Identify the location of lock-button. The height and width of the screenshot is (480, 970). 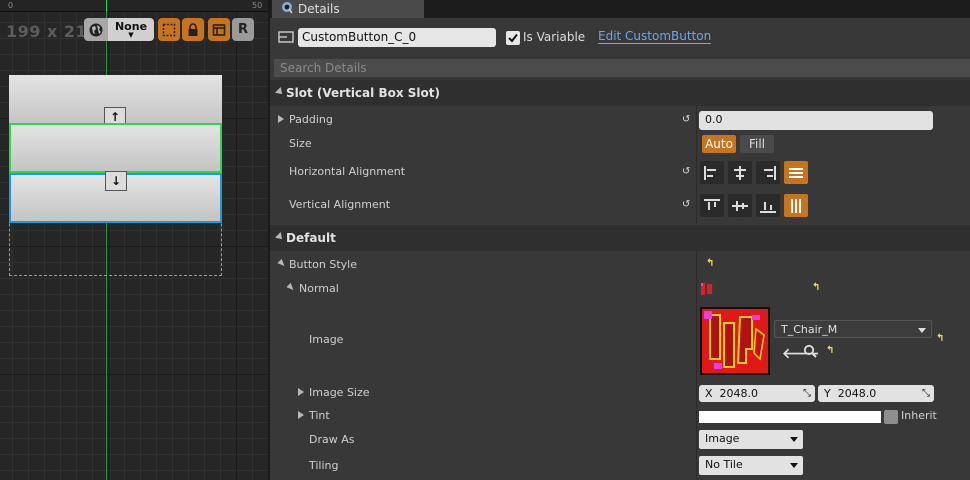
(193, 29).